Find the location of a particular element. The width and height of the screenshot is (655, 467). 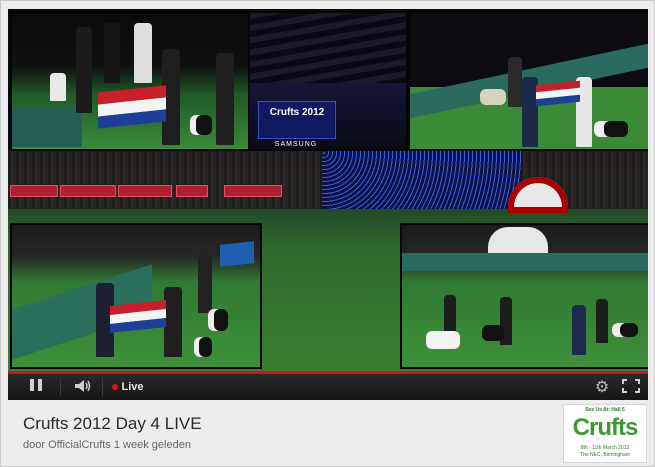

video-pane-obedience is located at coordinates (524, 296).